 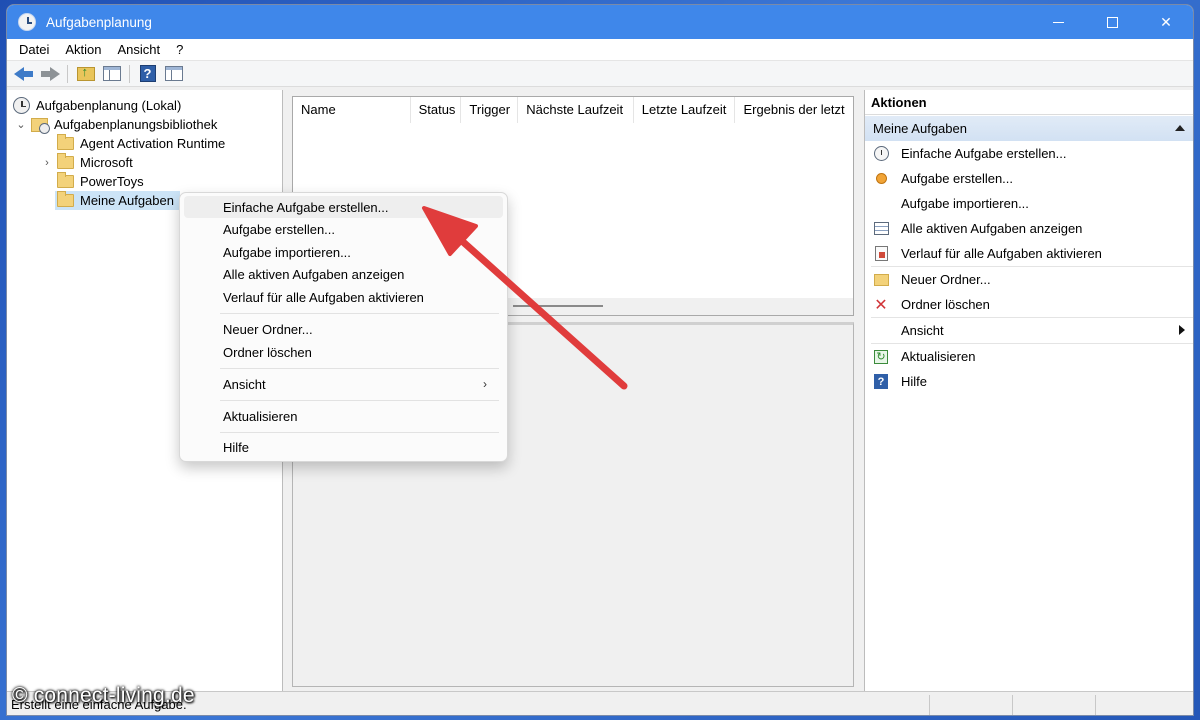 I want to click on maximize-button, so click(x=1112, y=22).